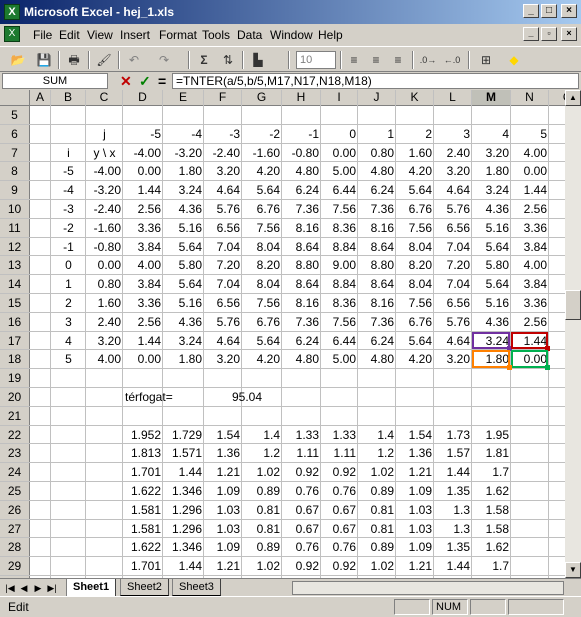 The image size is (581, 617). I want to click on fill-color-icon: ◆, so click(514, 60).